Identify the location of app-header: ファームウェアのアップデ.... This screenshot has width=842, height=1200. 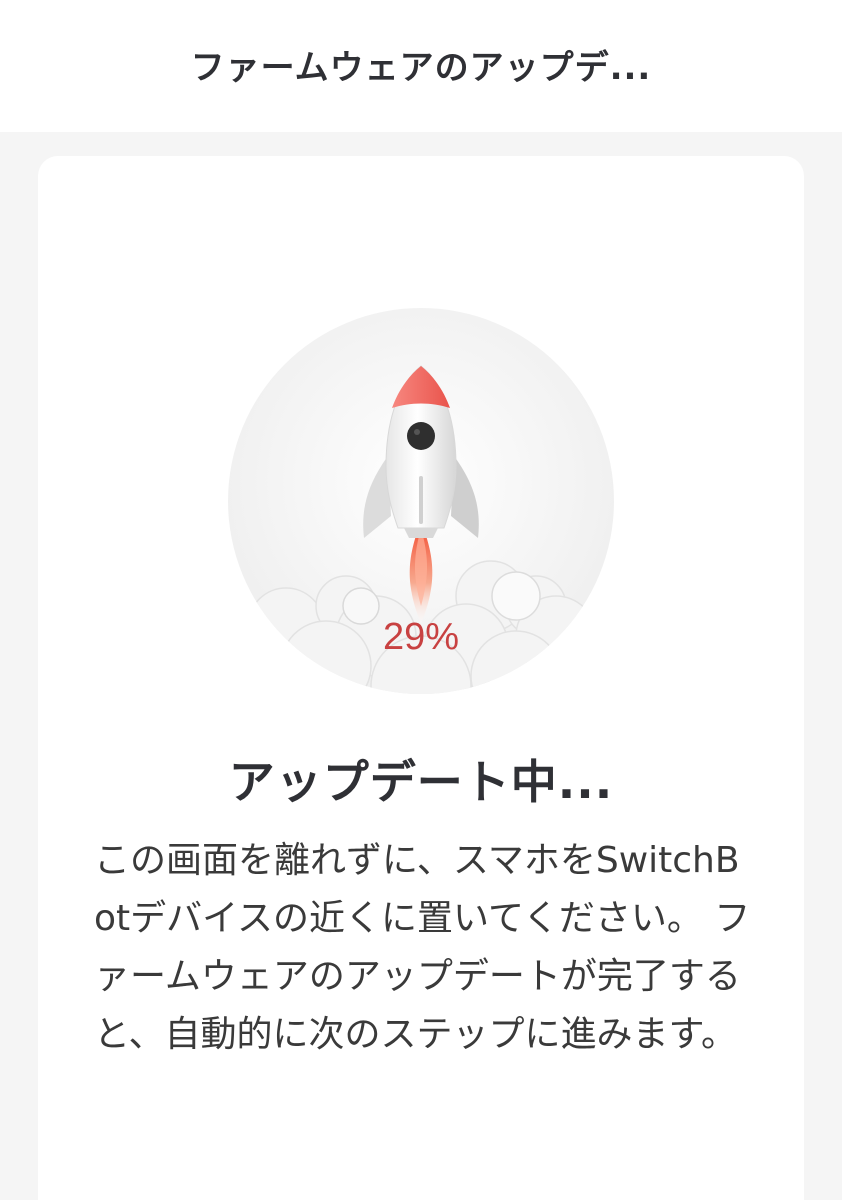
(421, 66).